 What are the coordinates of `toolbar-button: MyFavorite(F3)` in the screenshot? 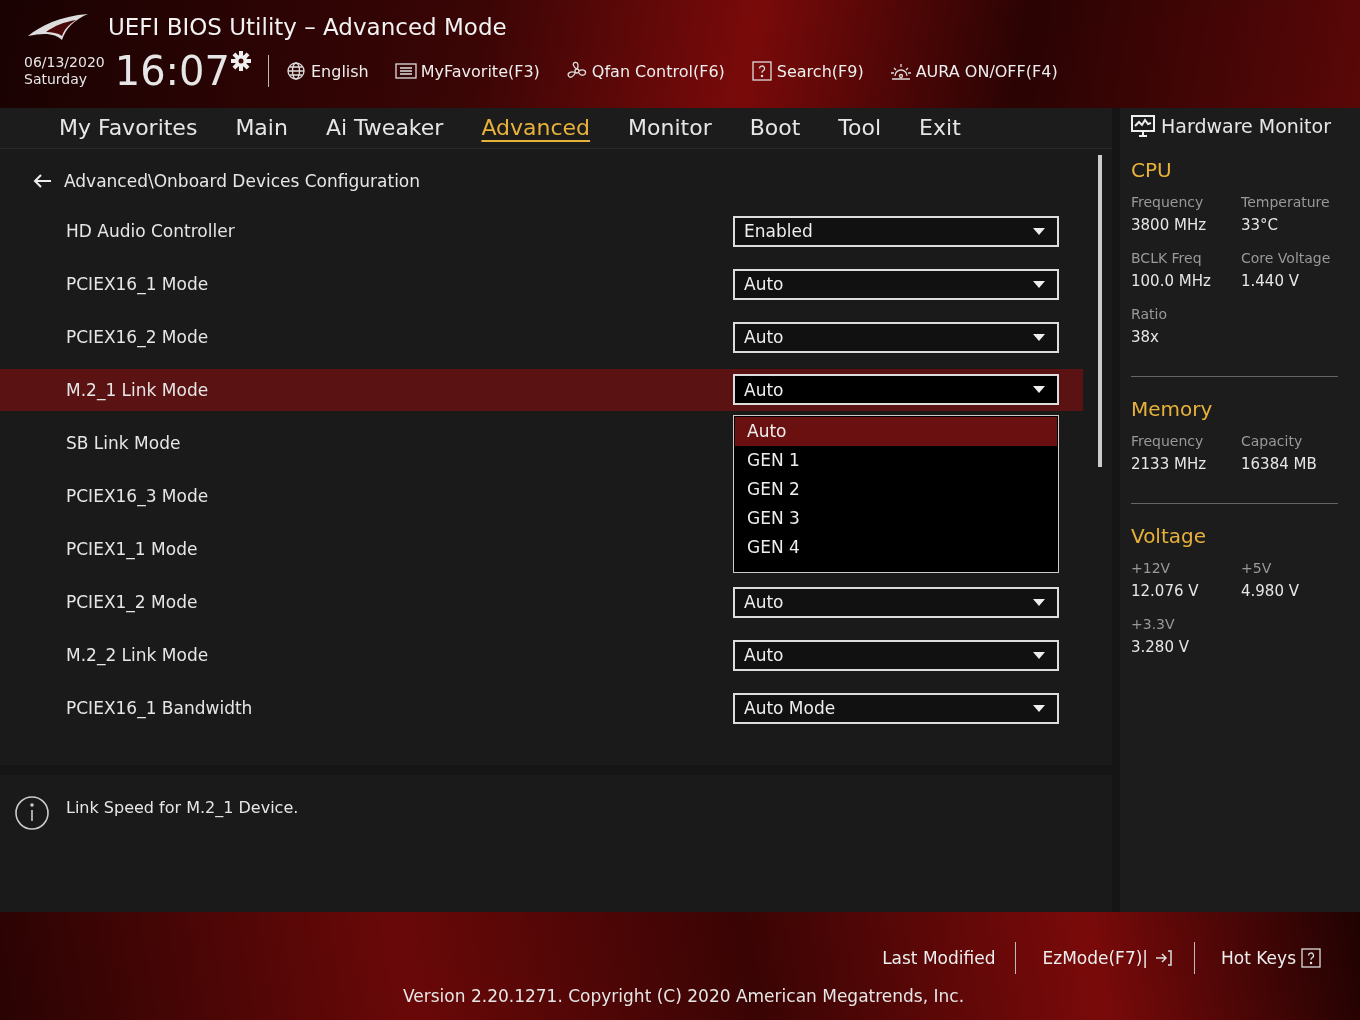 It's located at (467, 71).